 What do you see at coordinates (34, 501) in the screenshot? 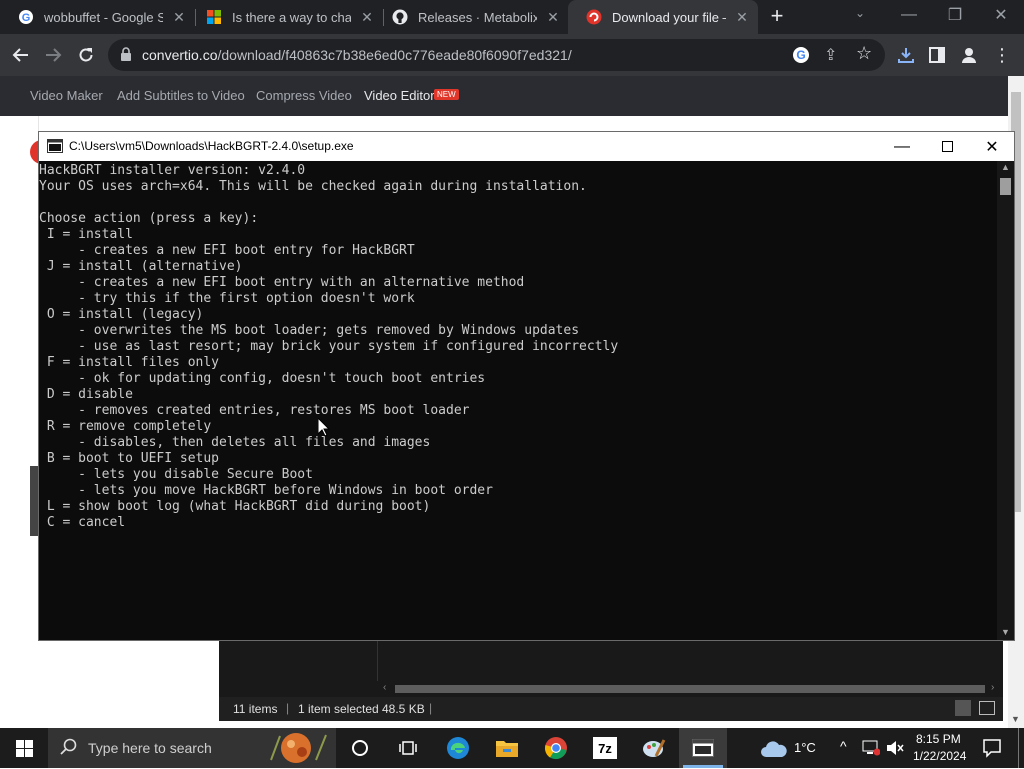
I see `page-sidebar-fragment` at bounding box center [34, 501].